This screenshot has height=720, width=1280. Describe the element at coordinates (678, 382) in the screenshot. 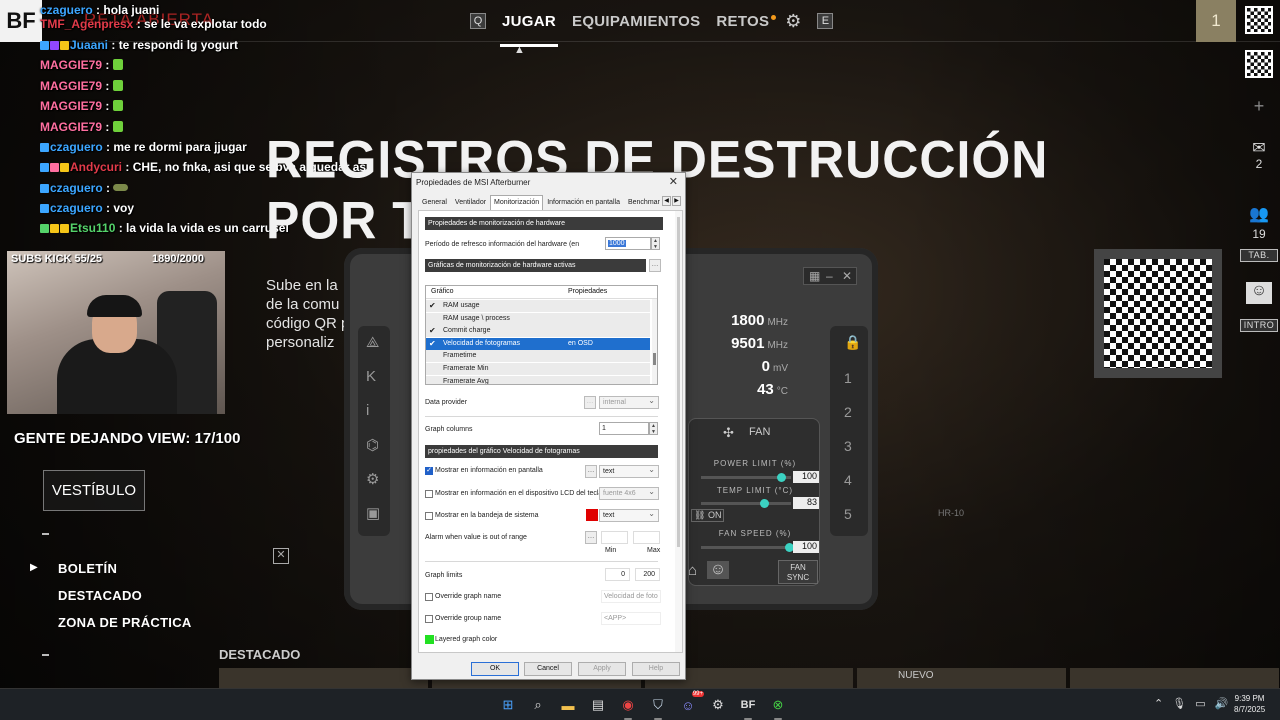

I see `scrollbar-thumb` at that location.